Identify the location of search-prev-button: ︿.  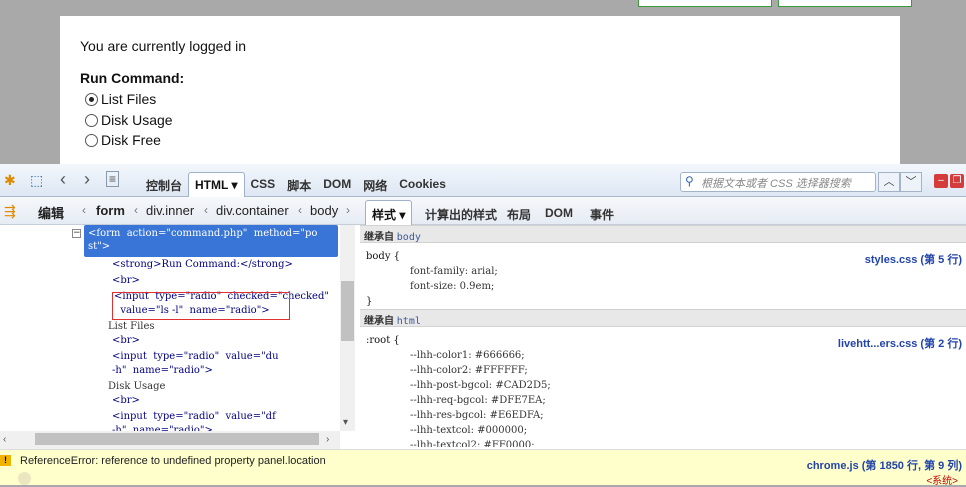
(889, 182).